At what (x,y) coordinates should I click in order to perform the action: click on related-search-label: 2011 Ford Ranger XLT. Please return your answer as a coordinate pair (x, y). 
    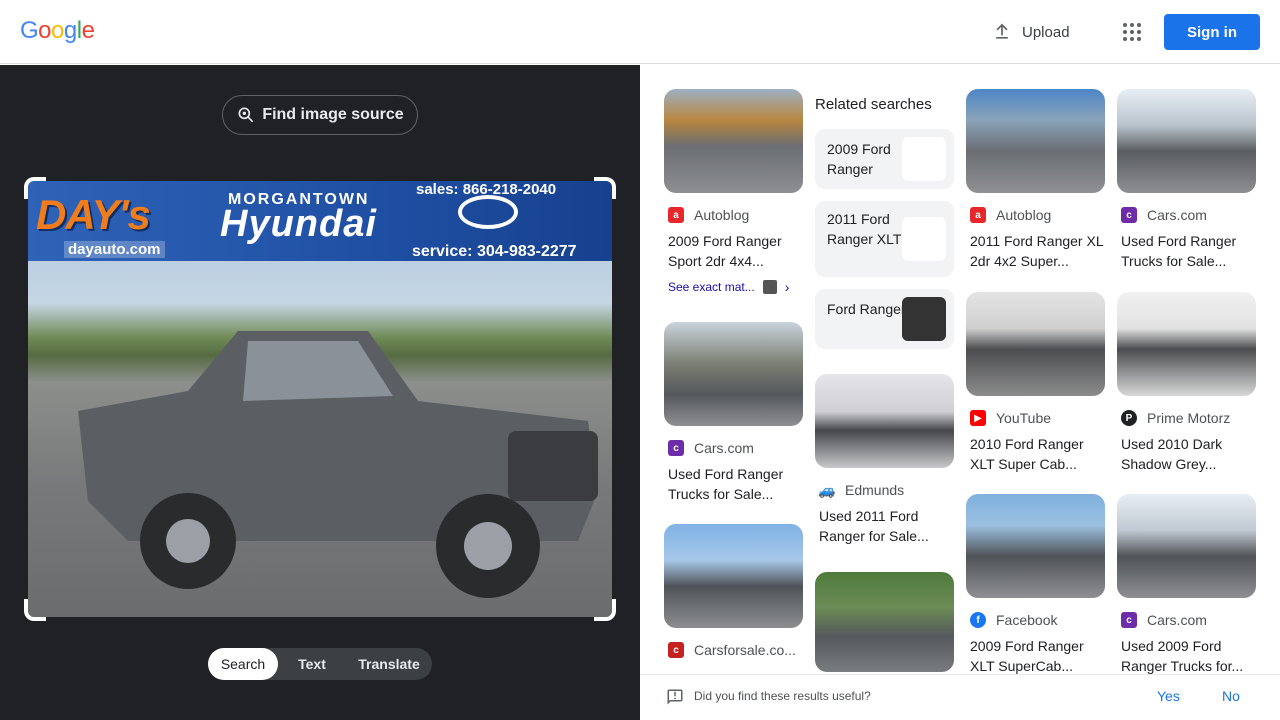
    Looking at the image, I should click on (864, 229).